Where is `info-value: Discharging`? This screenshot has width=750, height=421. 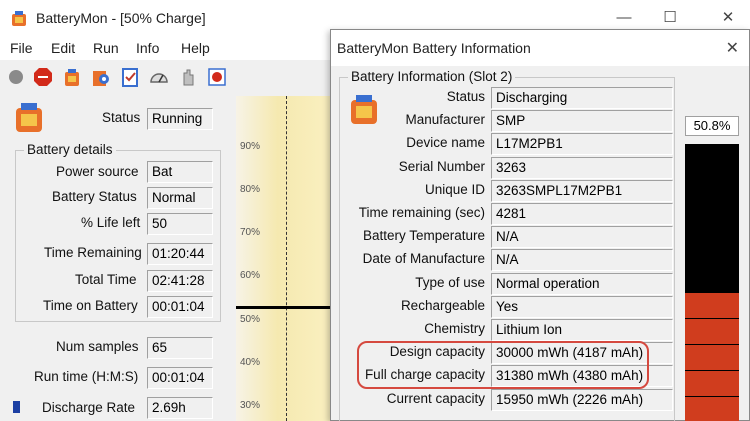 info-value: Discharging is located at coordinates (582, 98).